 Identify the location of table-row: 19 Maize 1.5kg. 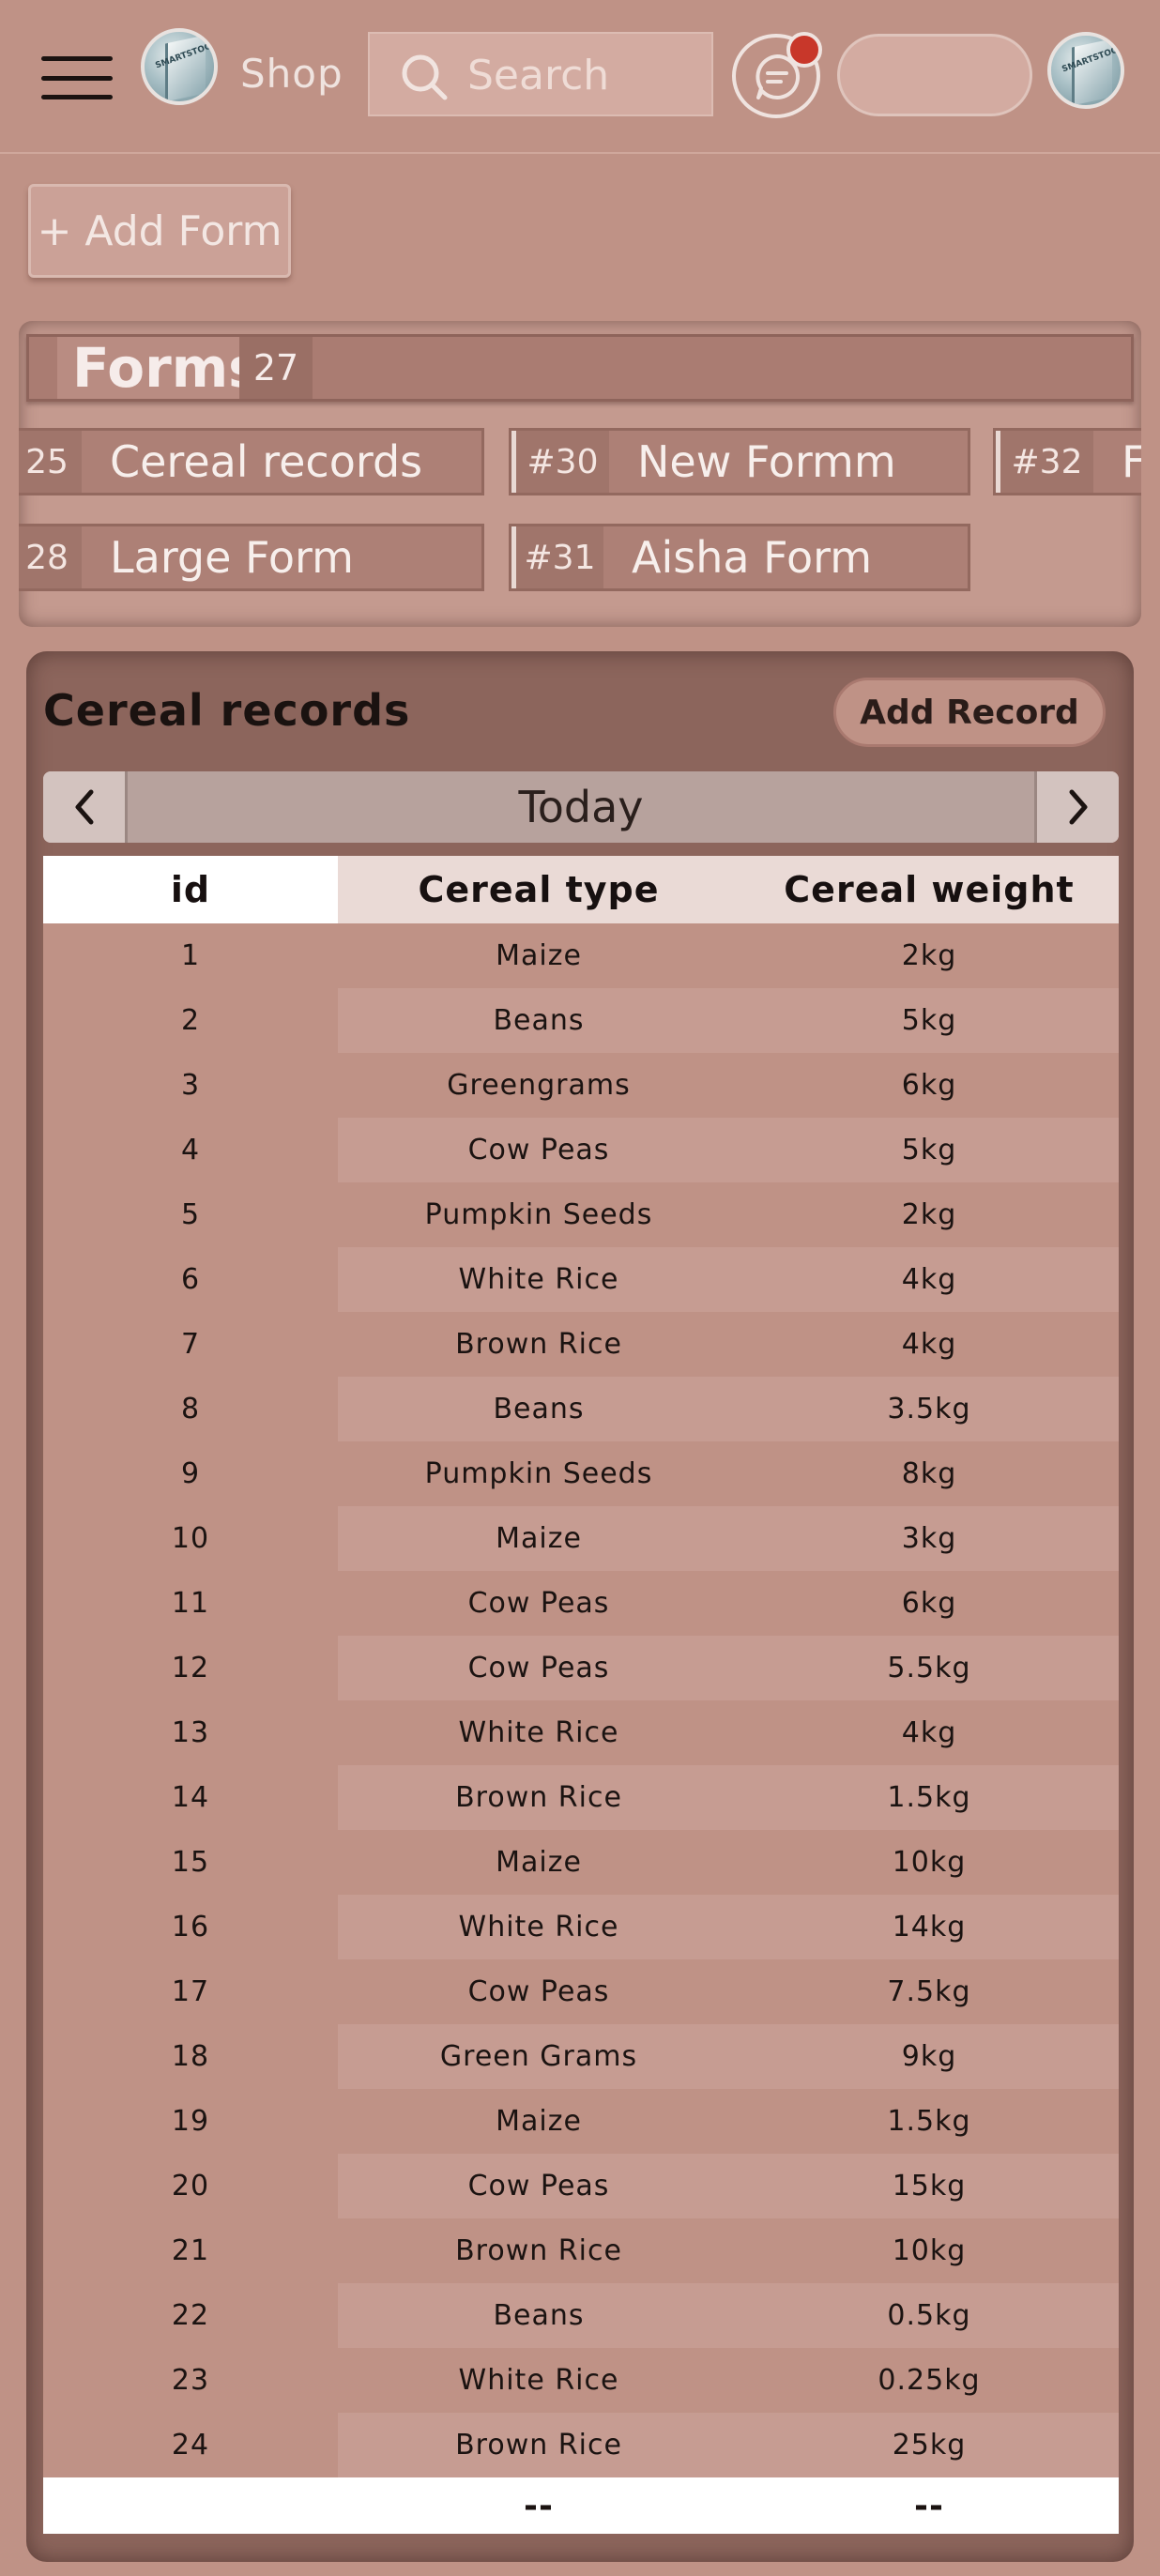
(581, 2121).